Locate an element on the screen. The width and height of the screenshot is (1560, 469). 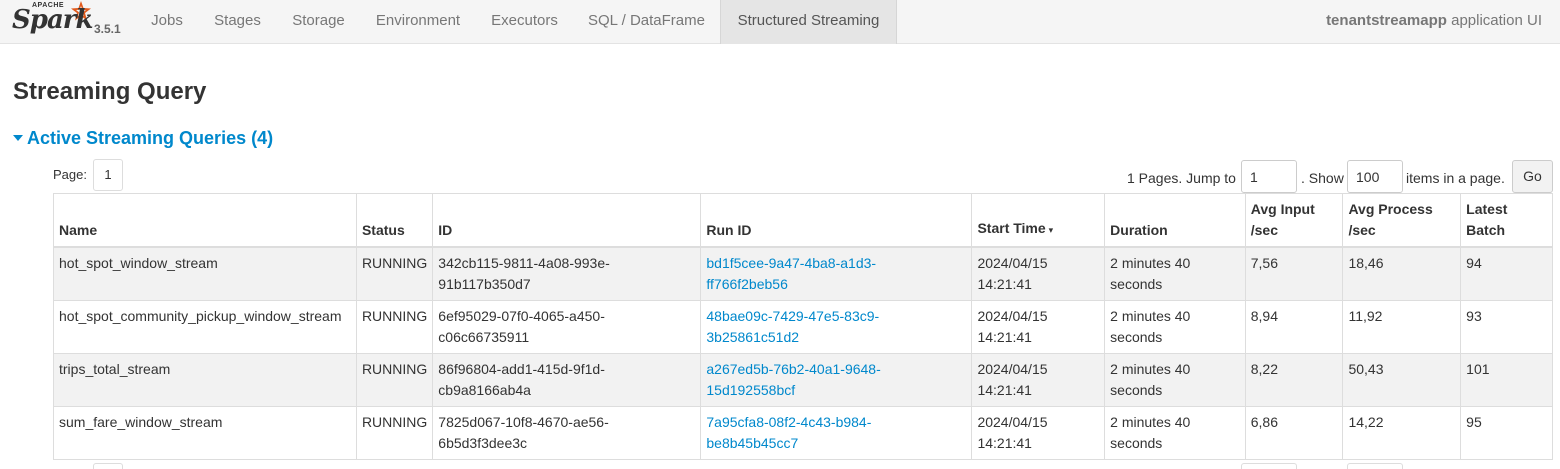
header-latest-batch-line1: Latest is located at coordinates (1487, 209).